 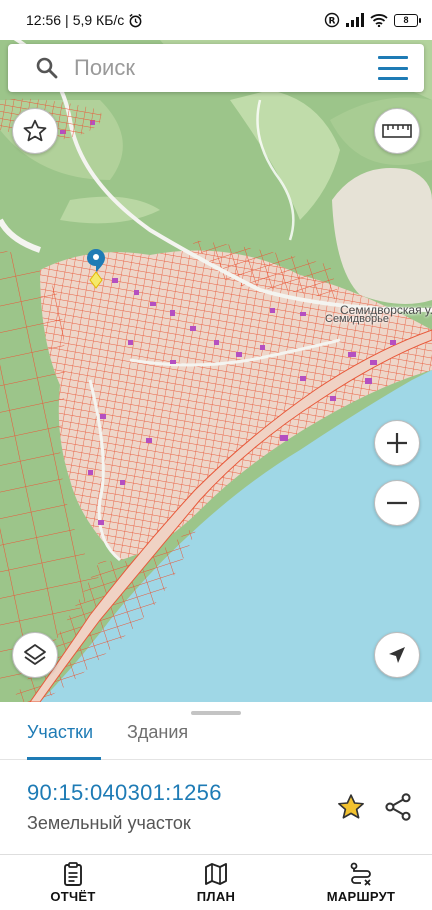 I want to click on battery-level: 8, so click(x=406, y=20).